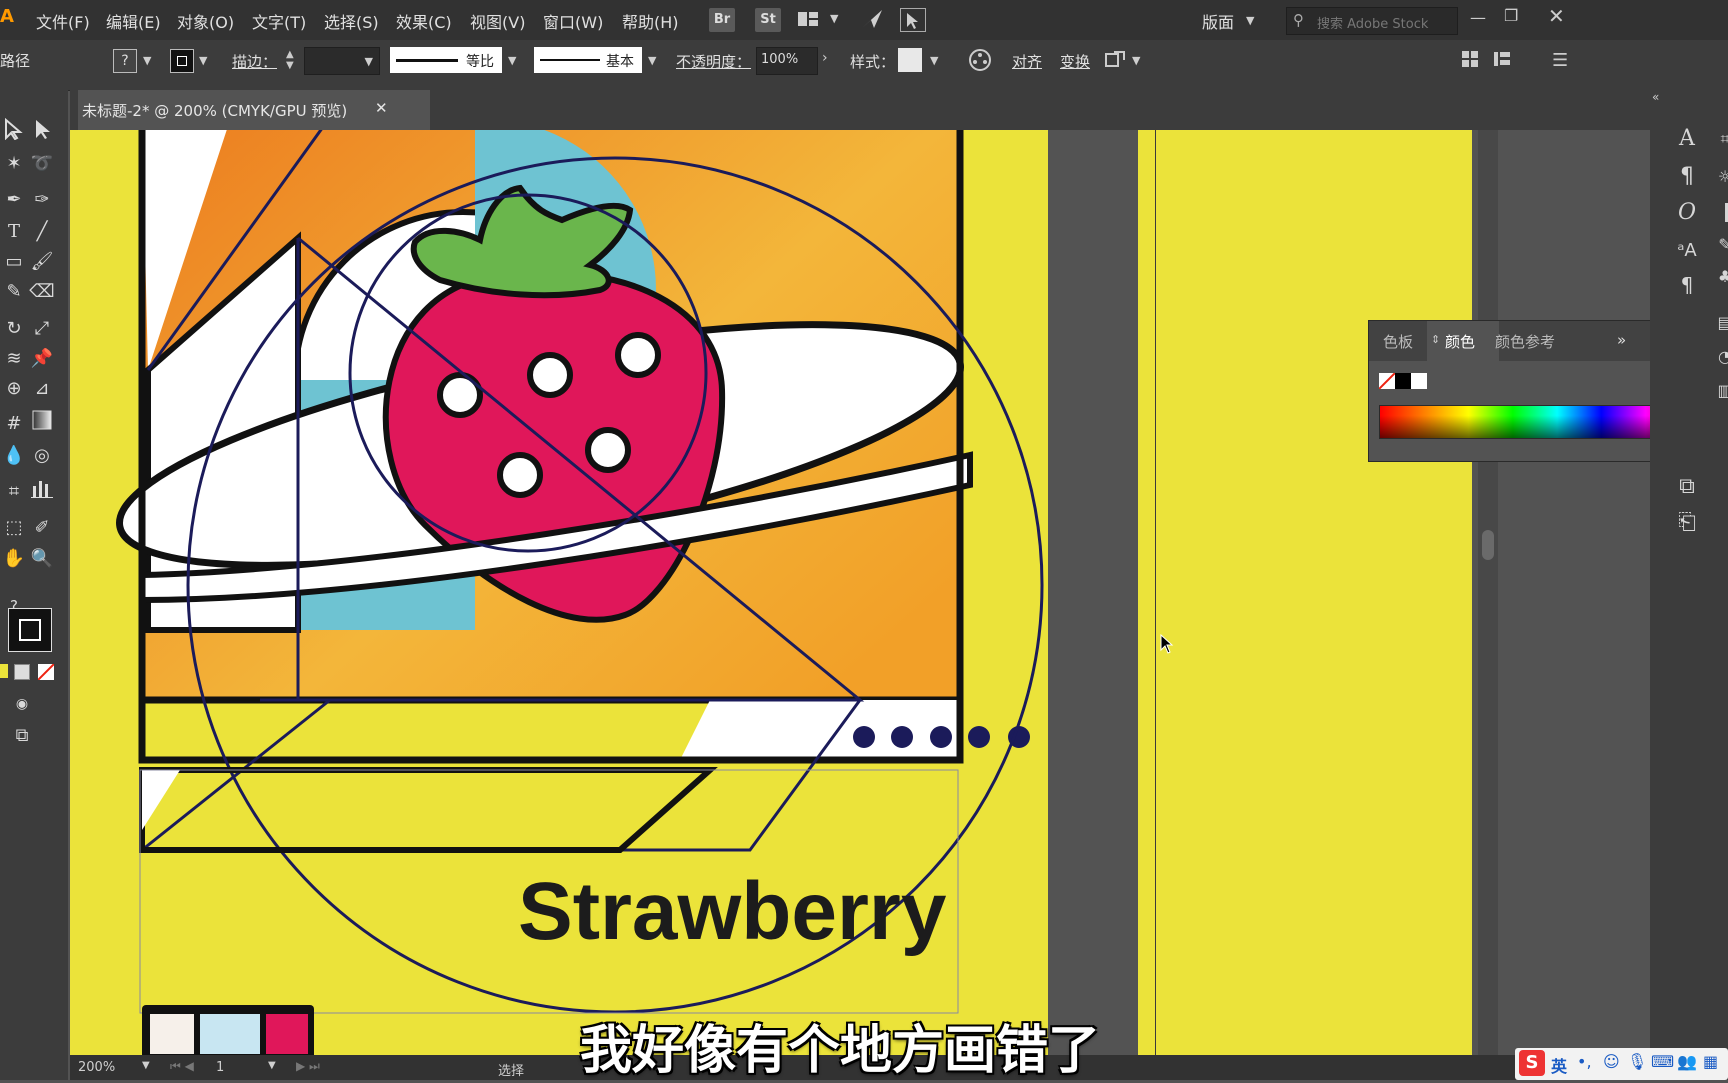 Image resolution: width=1728 pixels, height=1083 pixels. Describe the element at coordinates (42, 424) in the screenshot. I see `gradient-tool-icon` at that location.